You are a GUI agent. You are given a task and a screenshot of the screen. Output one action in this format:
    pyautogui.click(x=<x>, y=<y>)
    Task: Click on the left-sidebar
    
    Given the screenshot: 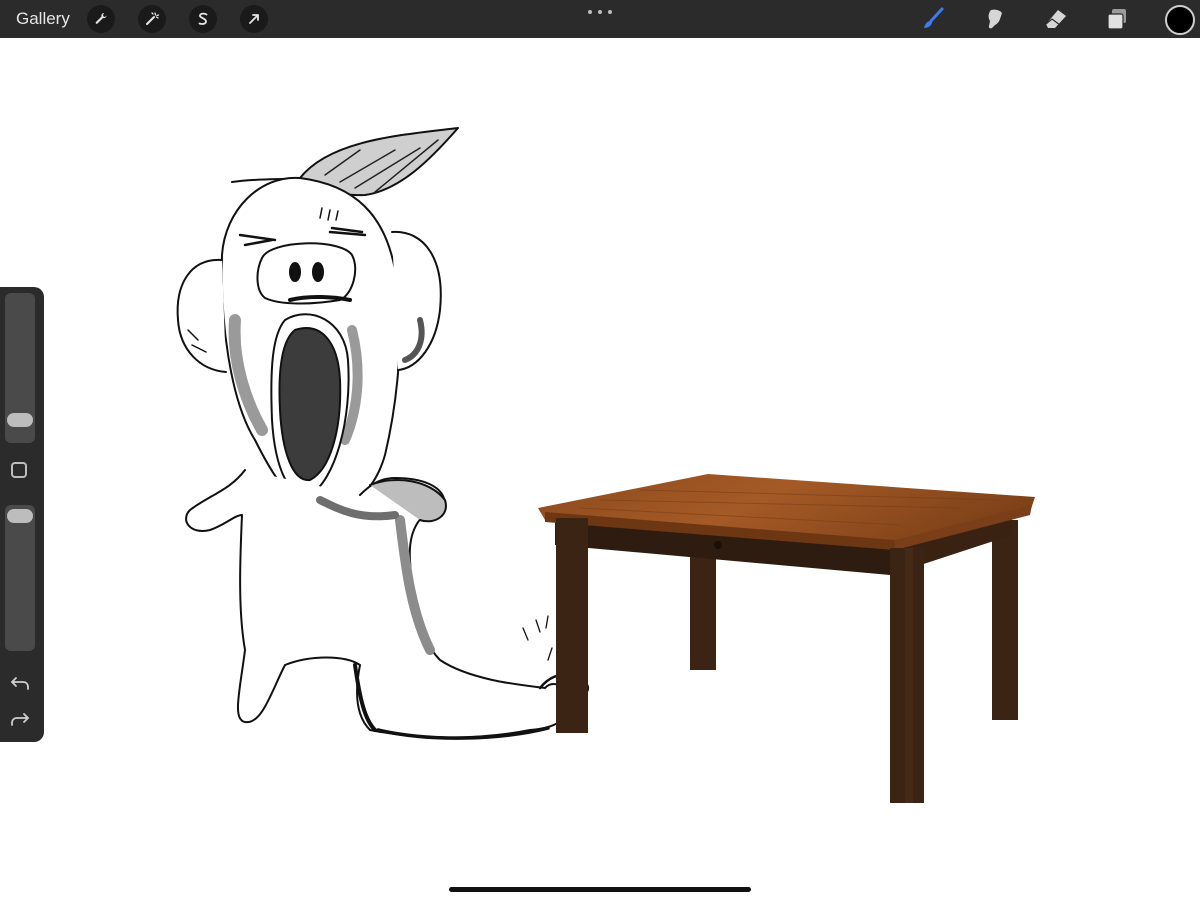 What is the action you would take?
    pyautogui.click(x=22, y=514)
    